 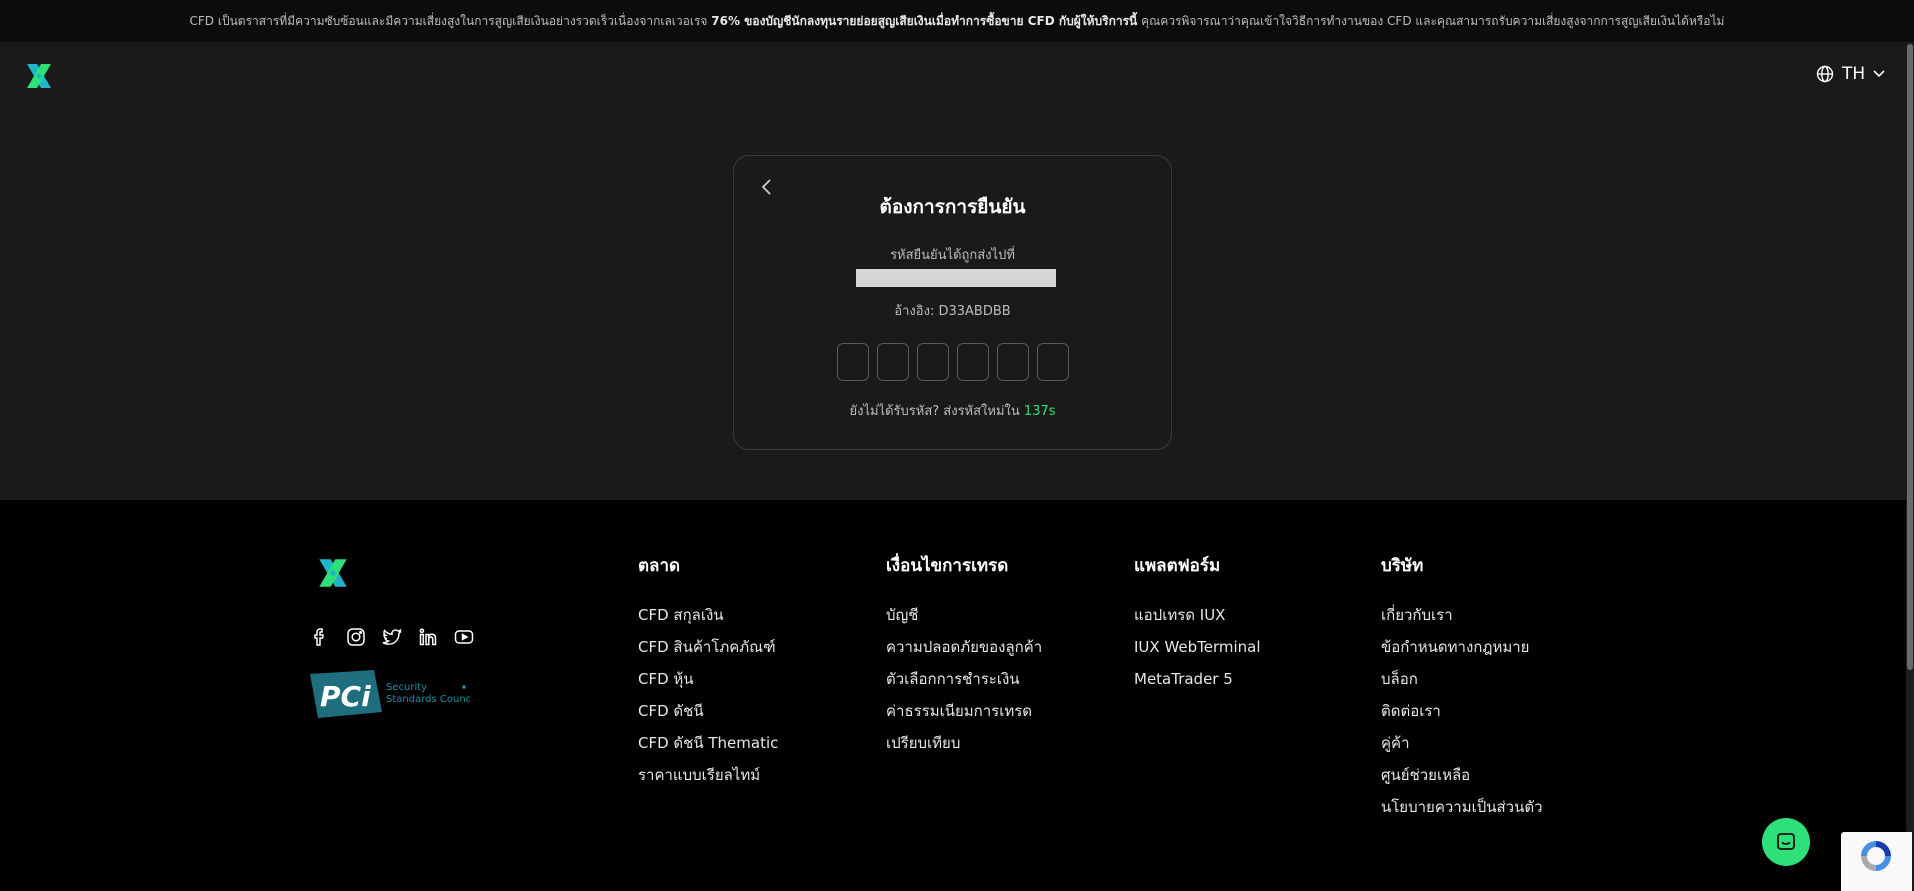 I want to click on footer-link: ราคาแบบเรียลไทม์, so click(x=708, y=775).